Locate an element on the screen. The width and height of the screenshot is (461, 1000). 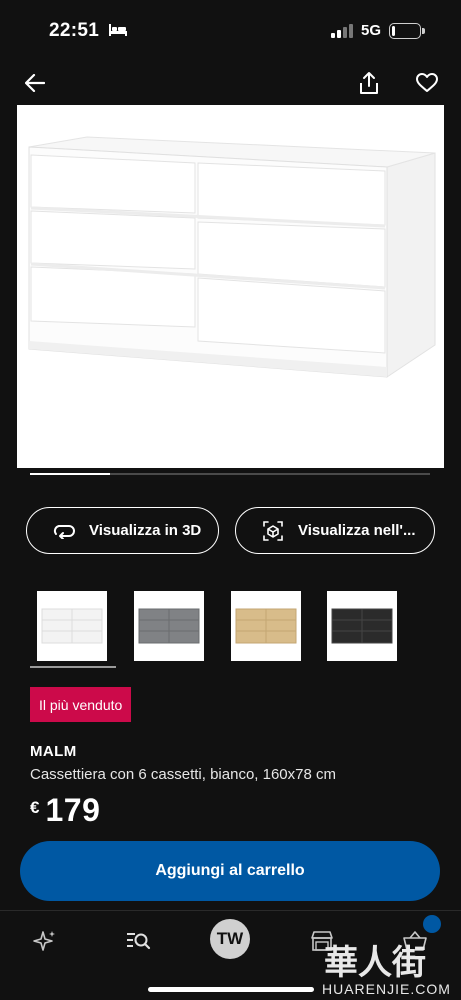
back-button is located at coordinates (35, 83).